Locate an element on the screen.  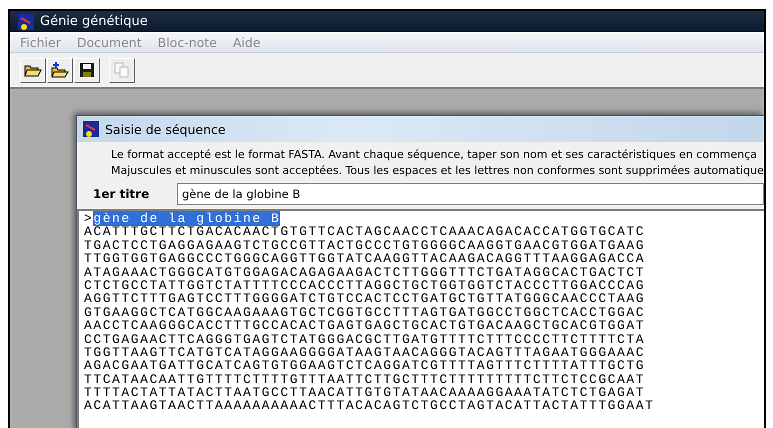
dialog-title: Saisie de séquence is located at coordinates (165, 129).